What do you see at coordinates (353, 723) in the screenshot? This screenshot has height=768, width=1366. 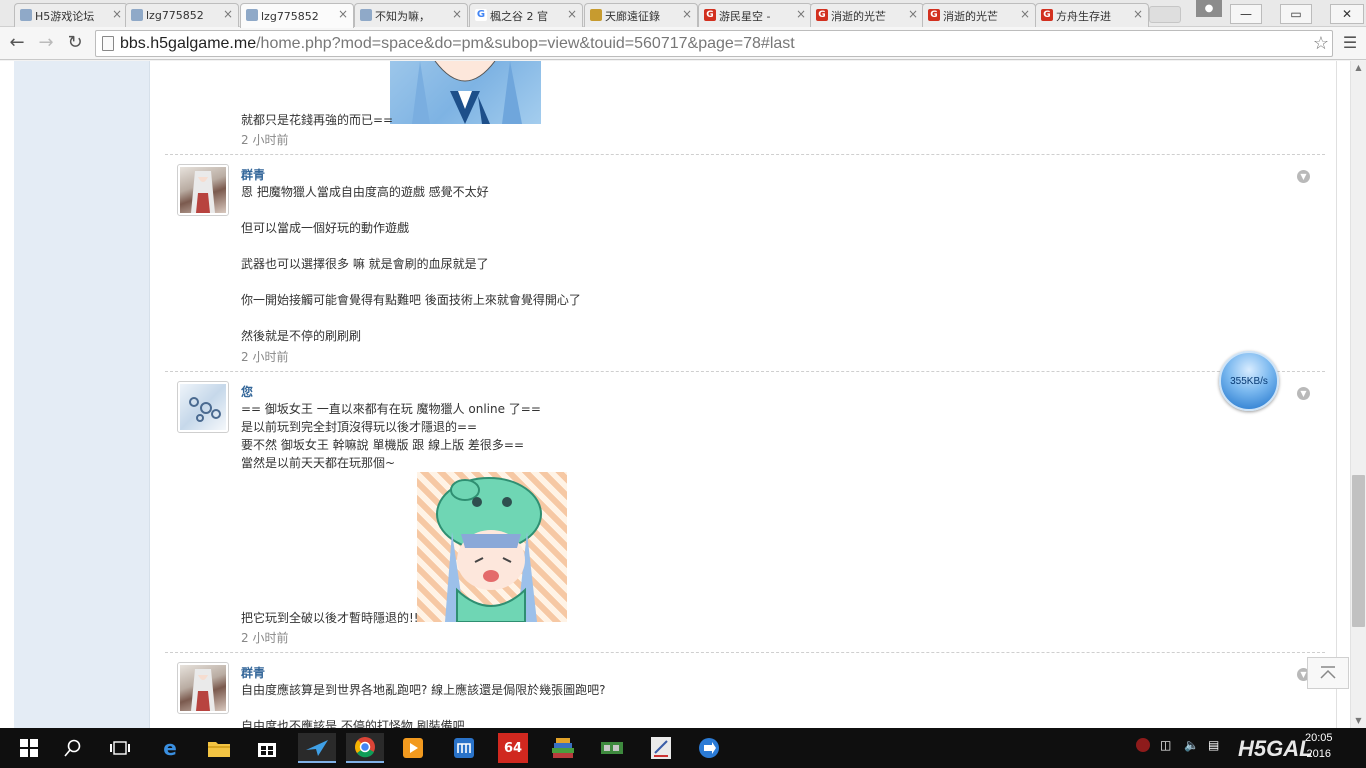 I see `message-line: 自由度也不應該是 不停的打怪物 刷裝備吧` at bounding box center [353, 723].